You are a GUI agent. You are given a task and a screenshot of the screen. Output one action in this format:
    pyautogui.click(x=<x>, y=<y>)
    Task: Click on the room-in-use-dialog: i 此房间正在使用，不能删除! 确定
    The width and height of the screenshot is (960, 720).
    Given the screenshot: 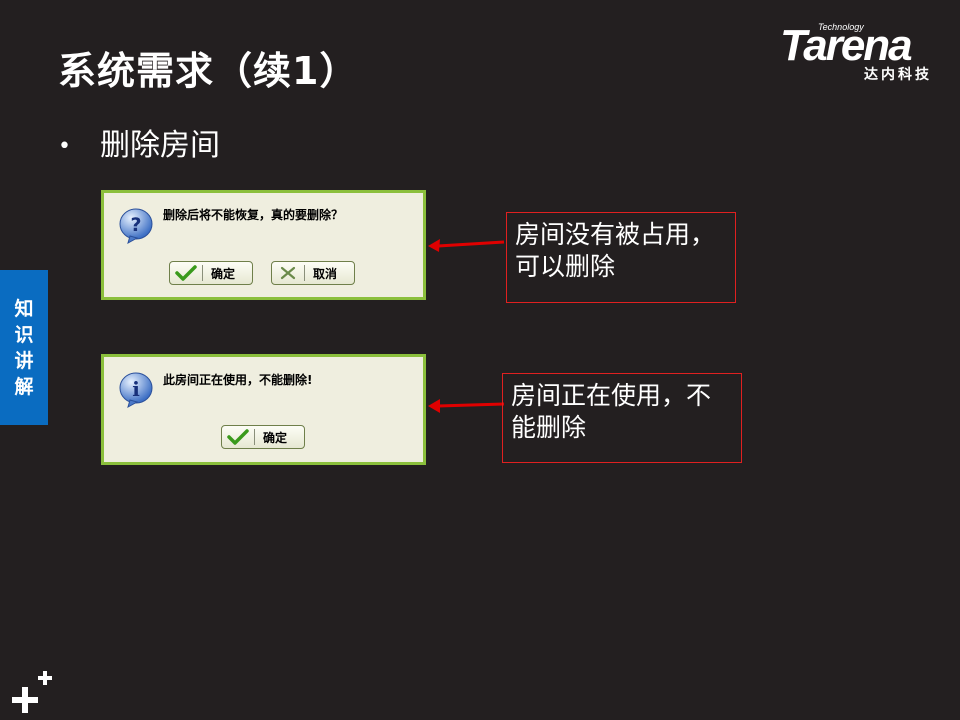 What is the action you would take?
    pyautogui.click(x=263, y=409)
    